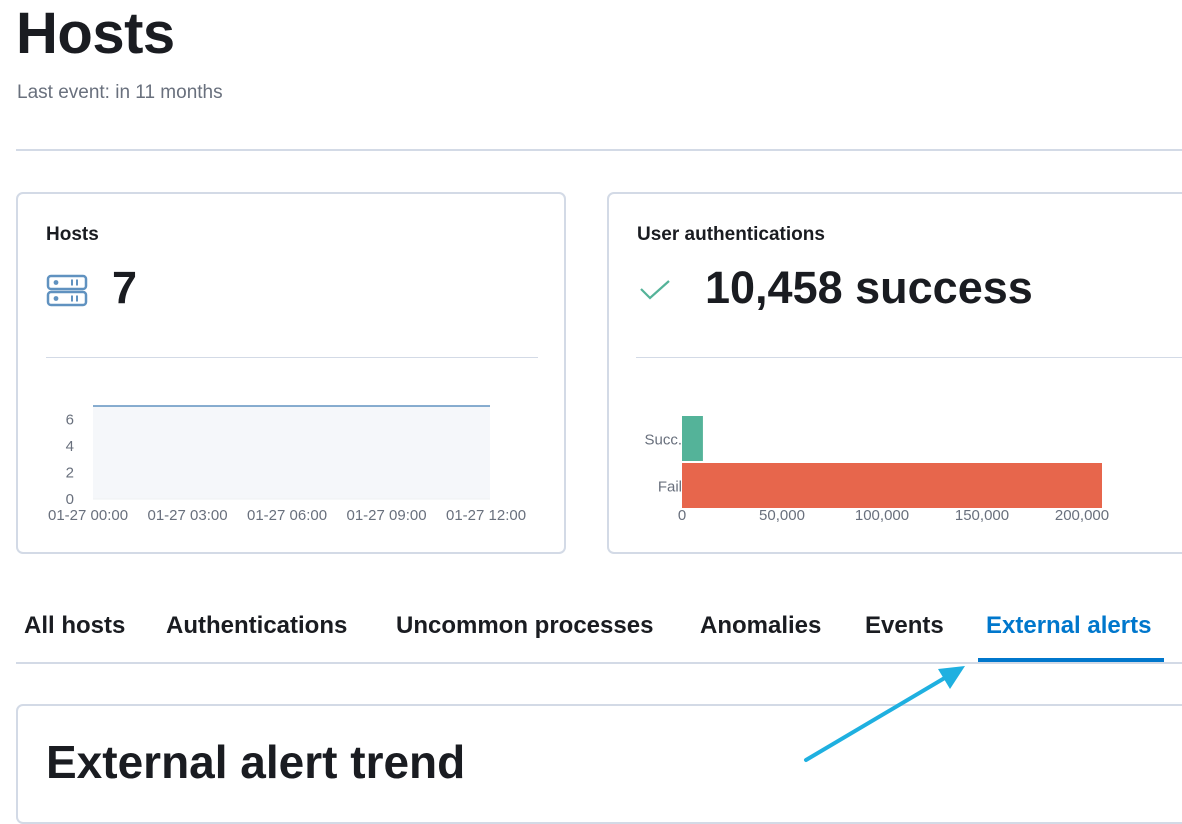 This screenshot has width=1182, height=824. I want to click on x-tick-label: 50,000, so click(782, 515).